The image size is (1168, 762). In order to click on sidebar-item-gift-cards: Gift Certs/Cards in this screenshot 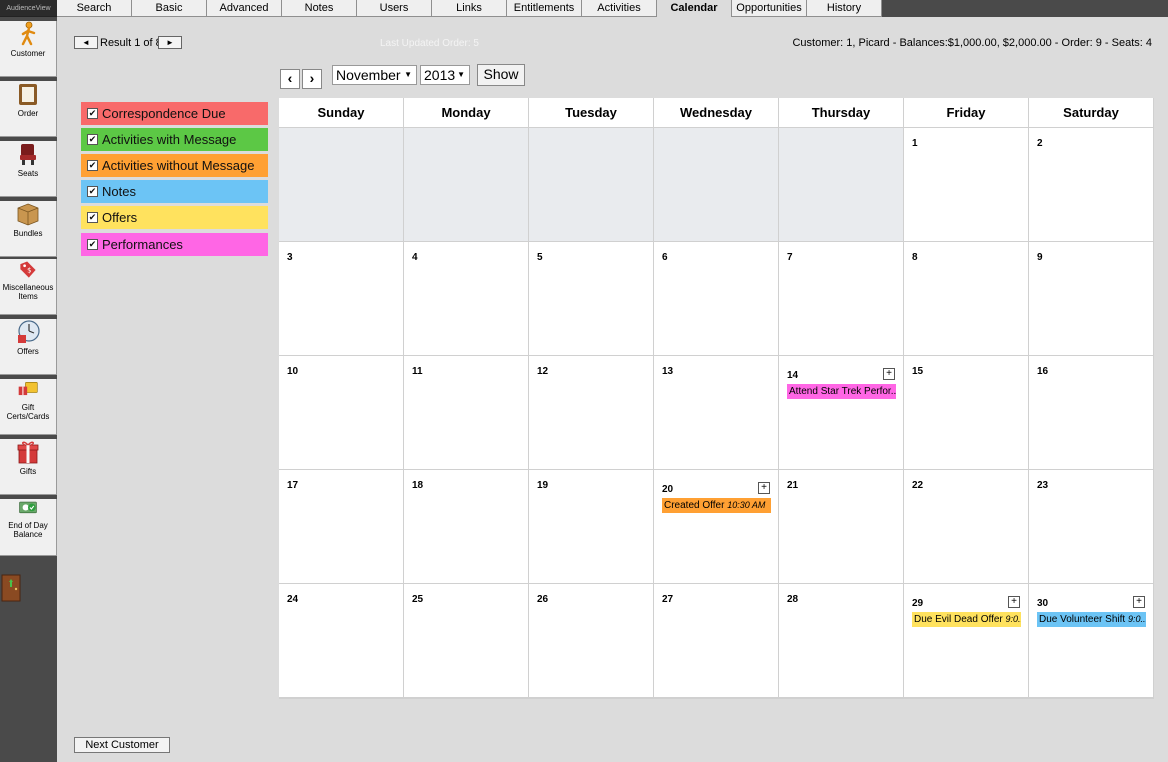, I will do `click(28, 407)`.